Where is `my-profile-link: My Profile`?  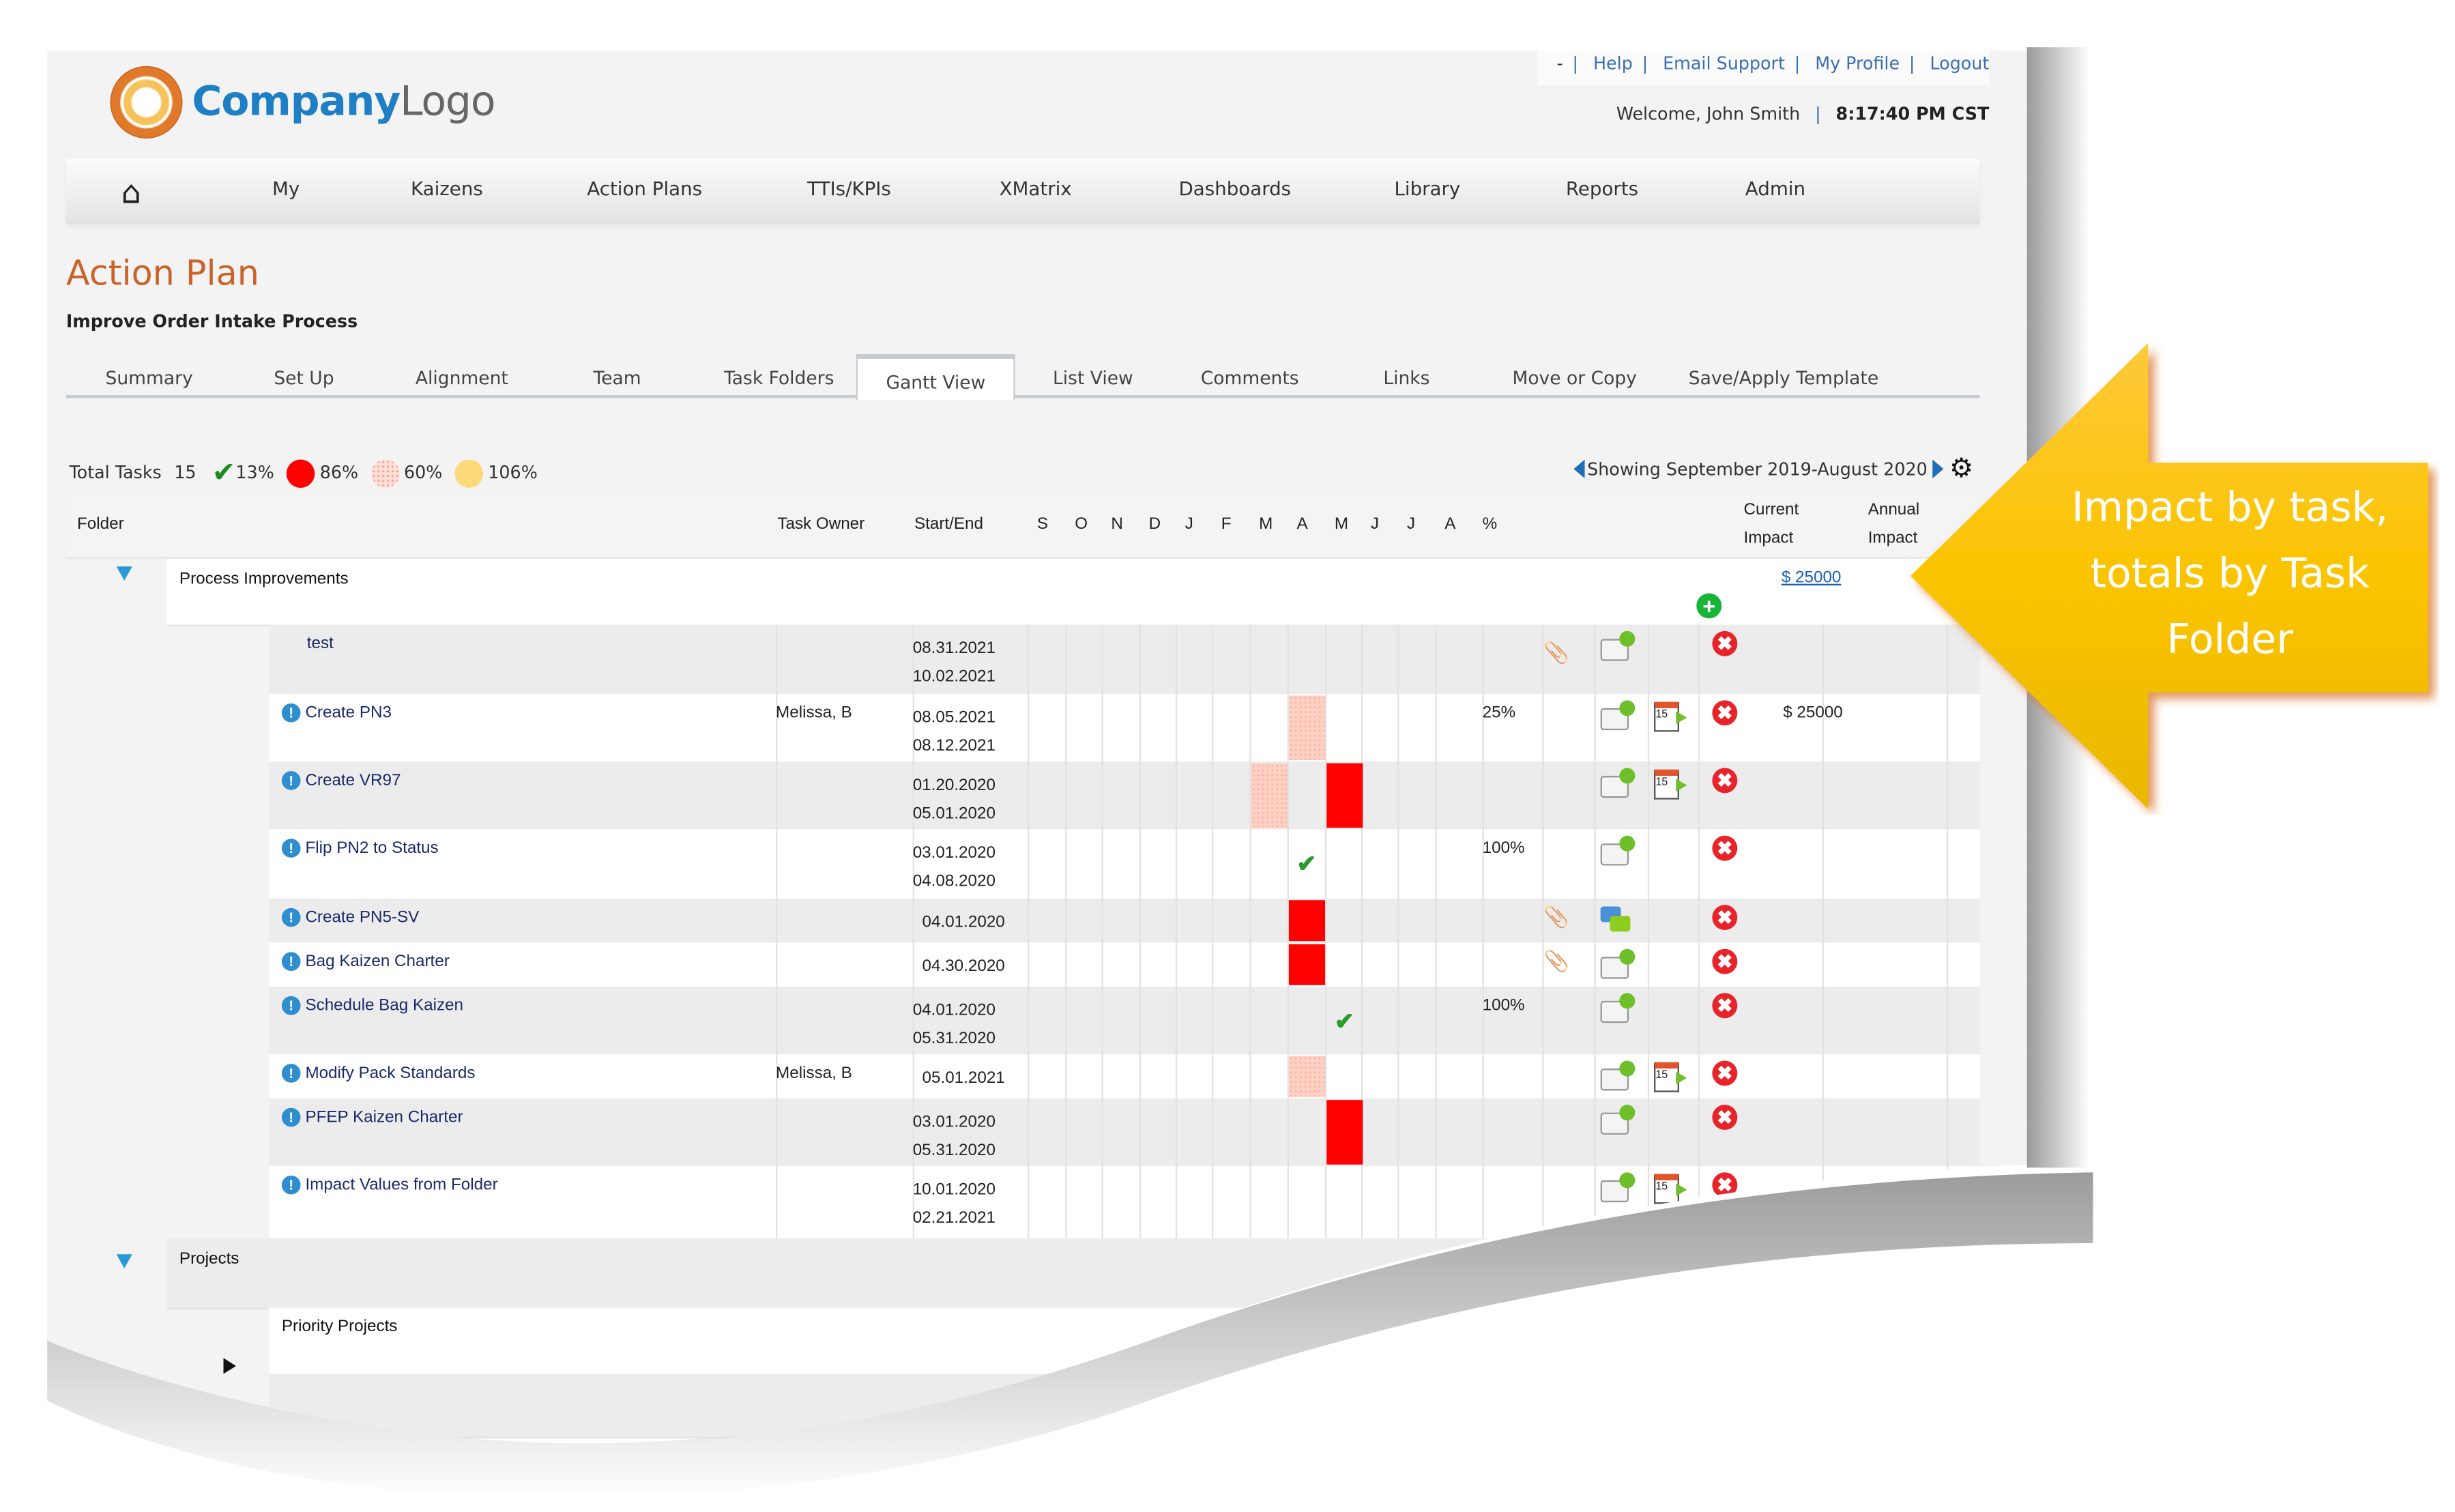 my-profile-link: My Profile is located at coordinates (1857, 64).